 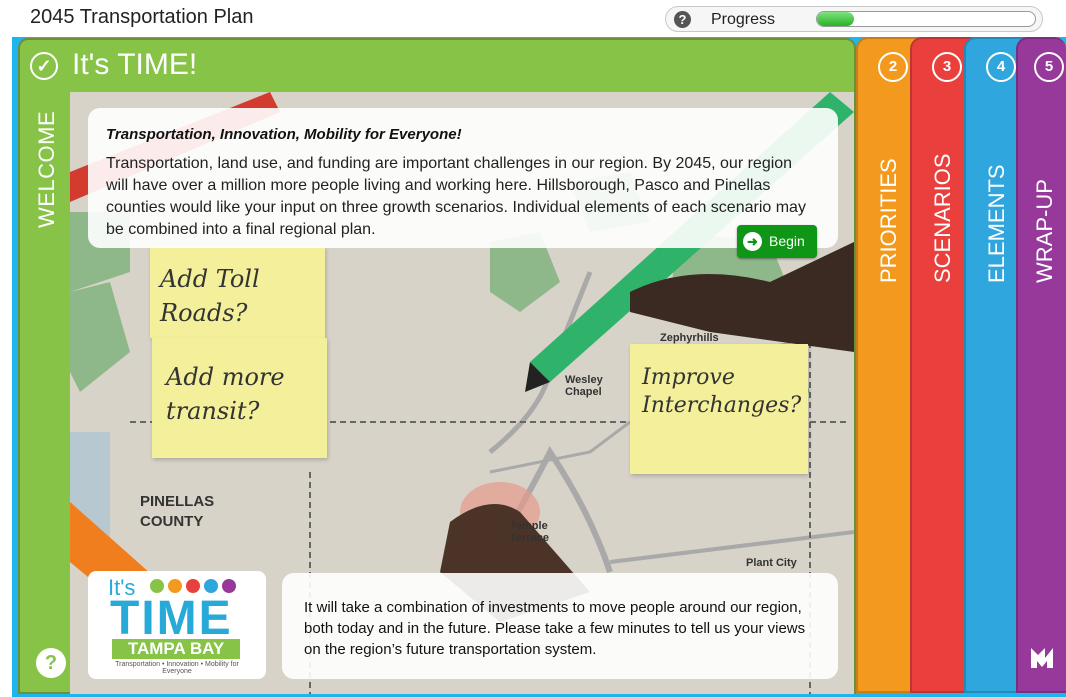 I want to click on tab-label: PRIORITIES, so click(x=888, y=220).